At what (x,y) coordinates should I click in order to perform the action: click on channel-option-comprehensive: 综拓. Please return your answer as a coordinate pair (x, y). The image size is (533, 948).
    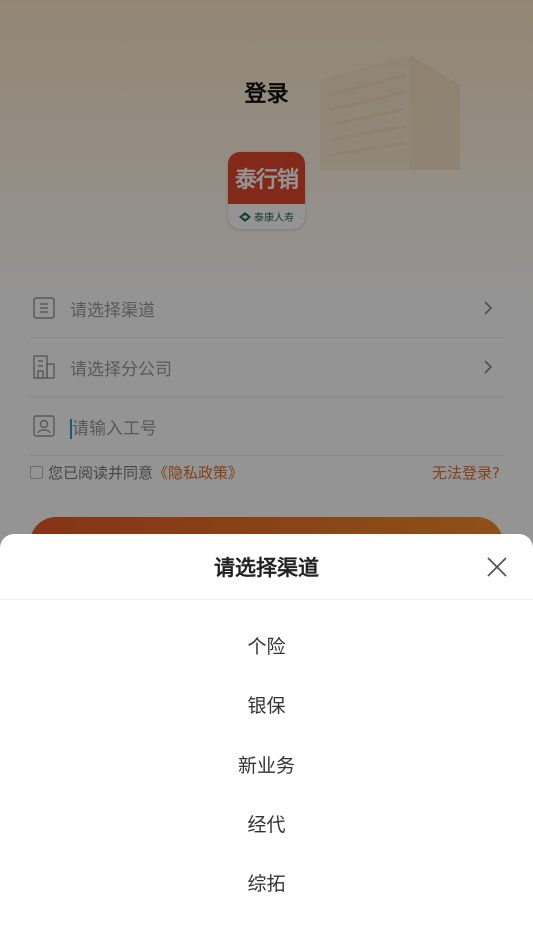
    Looking at the image, I should click on (266, 882).